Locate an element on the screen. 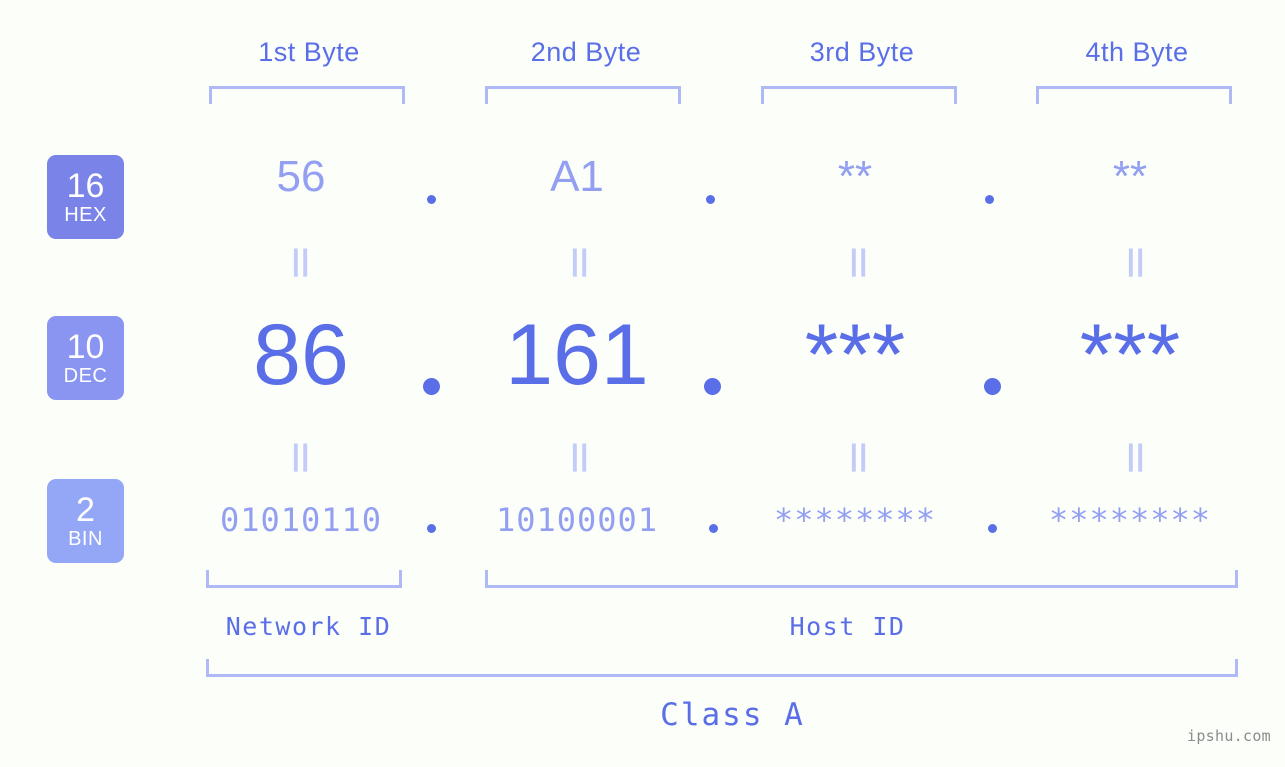 The image size is (1285, 767). class-bracket is located at coordinates (722, 668).